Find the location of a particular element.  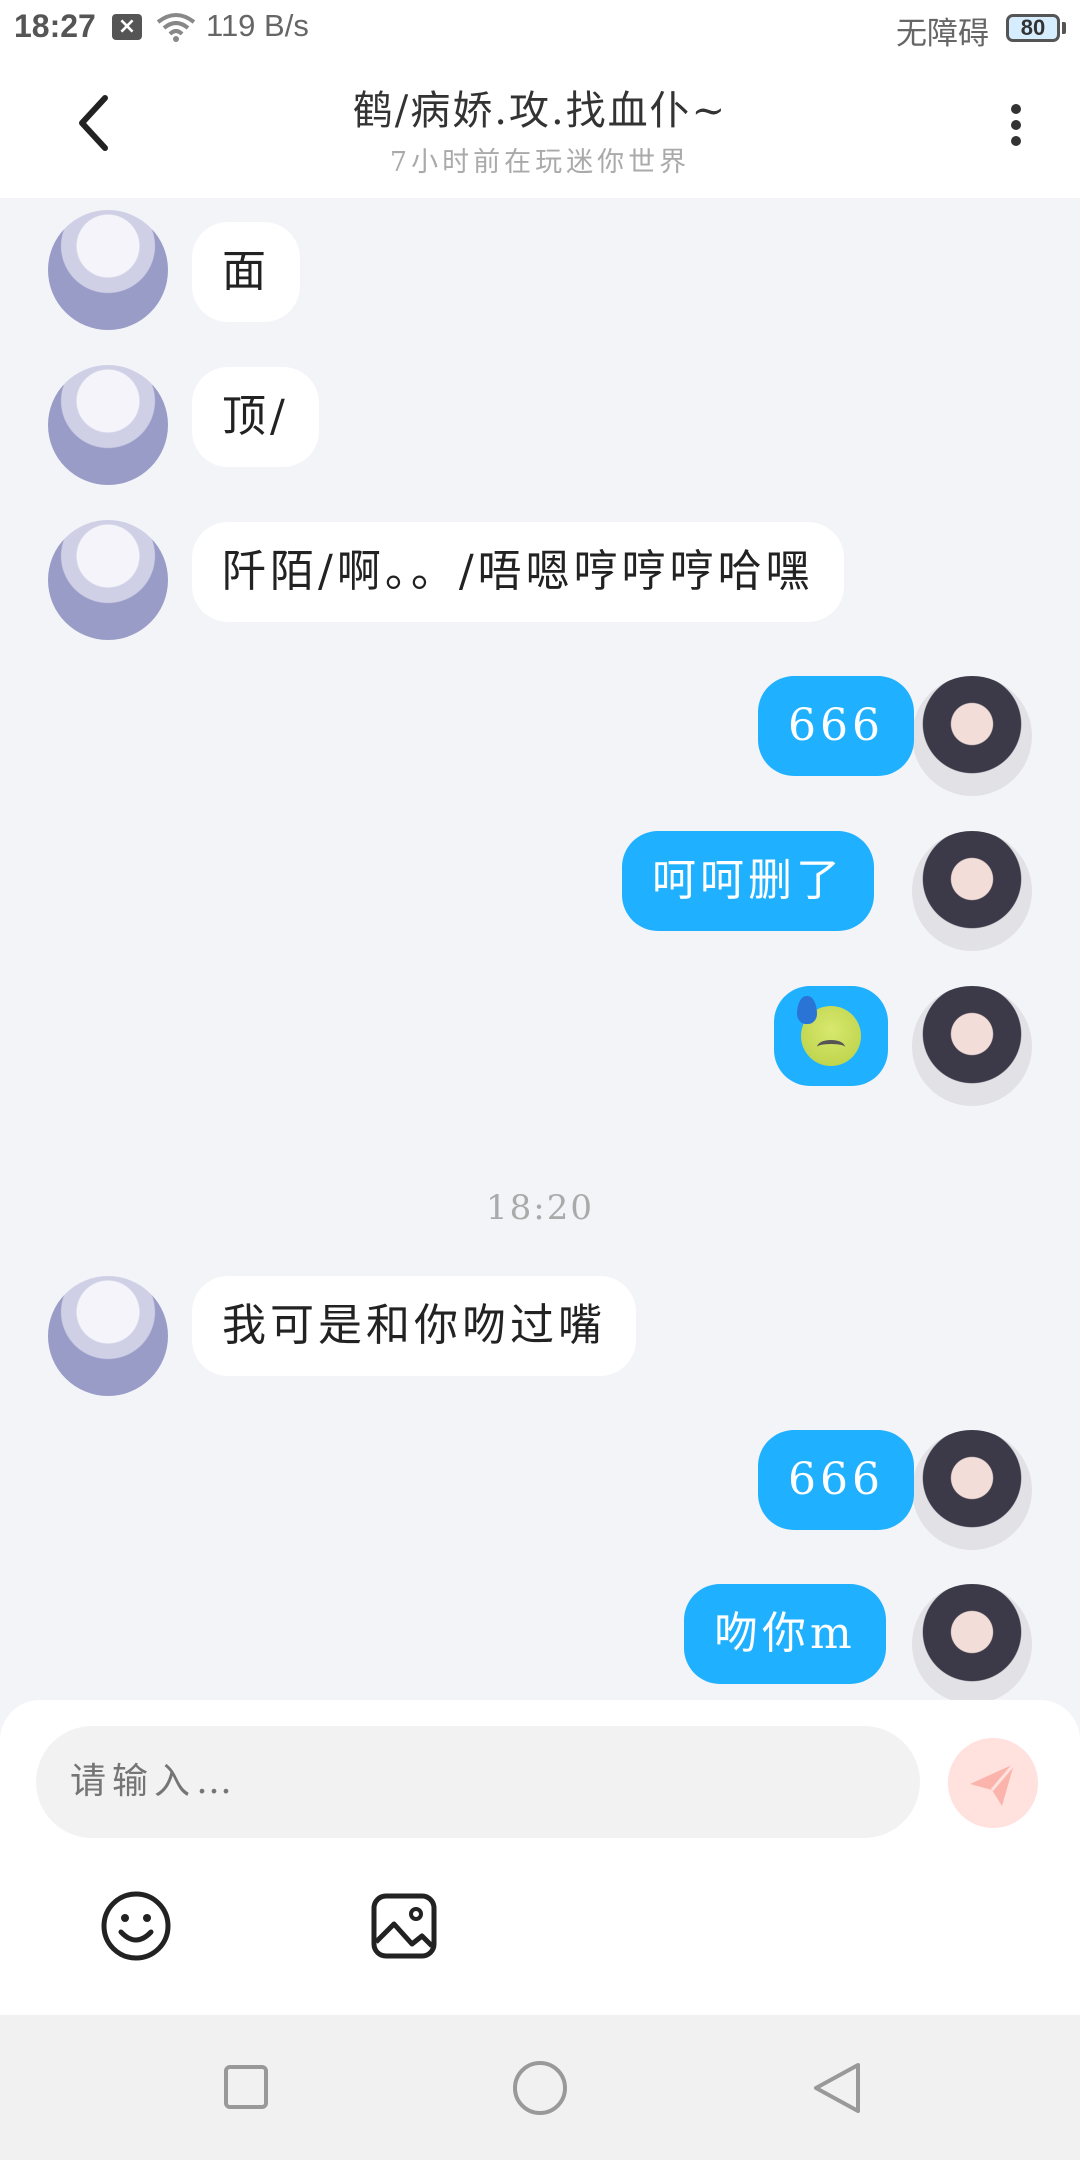

battery-tip is located at coordinates (1064, 28).